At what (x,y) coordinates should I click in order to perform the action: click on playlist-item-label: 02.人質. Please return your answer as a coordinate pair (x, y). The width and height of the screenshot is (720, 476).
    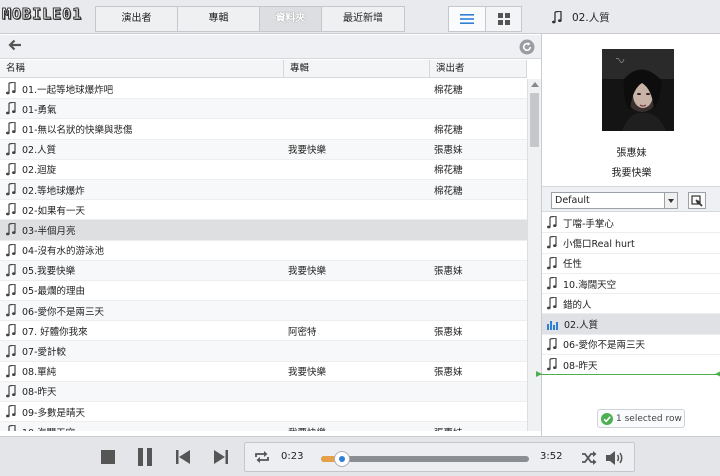
    Looking at the image, I should click on (581, 326).